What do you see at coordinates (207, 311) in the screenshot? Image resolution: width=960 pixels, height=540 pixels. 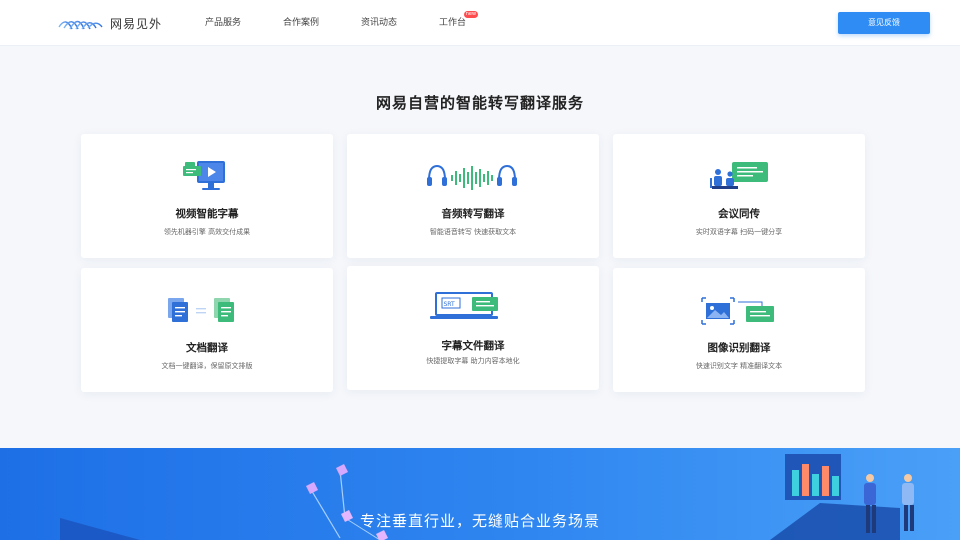 I see `document-translate-icon` at bounding box center [207, 311].